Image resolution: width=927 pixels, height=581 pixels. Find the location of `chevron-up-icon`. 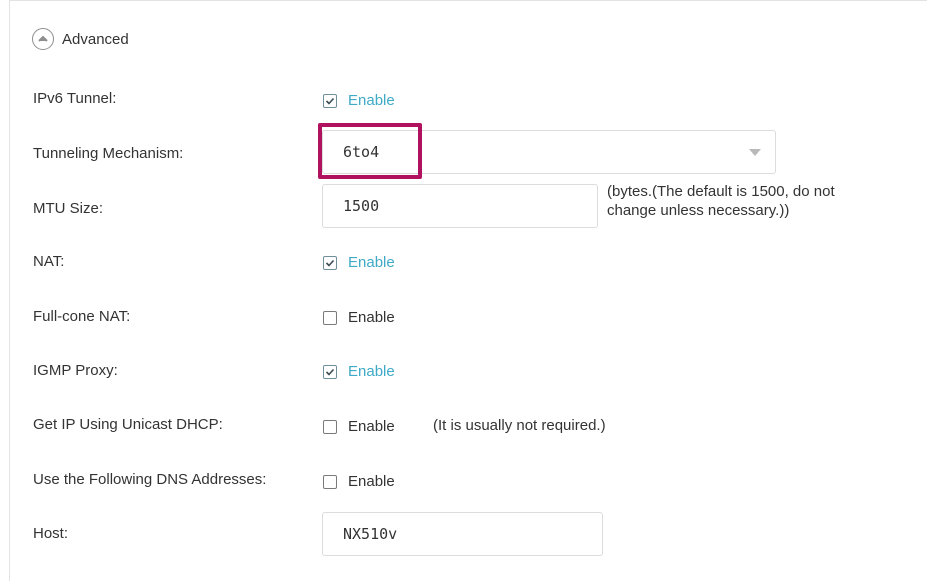

chevron-up-icon is located at coordinates (43, 39).